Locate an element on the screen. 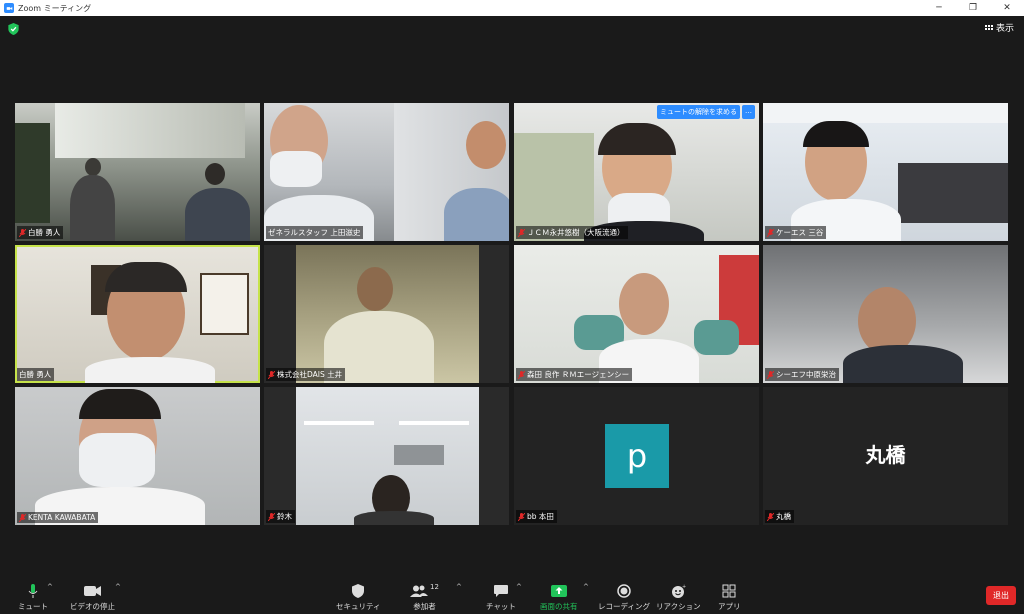 This screenshot has width=1024, height=614. participants-count: 12 is located at coordinates (434, 587).